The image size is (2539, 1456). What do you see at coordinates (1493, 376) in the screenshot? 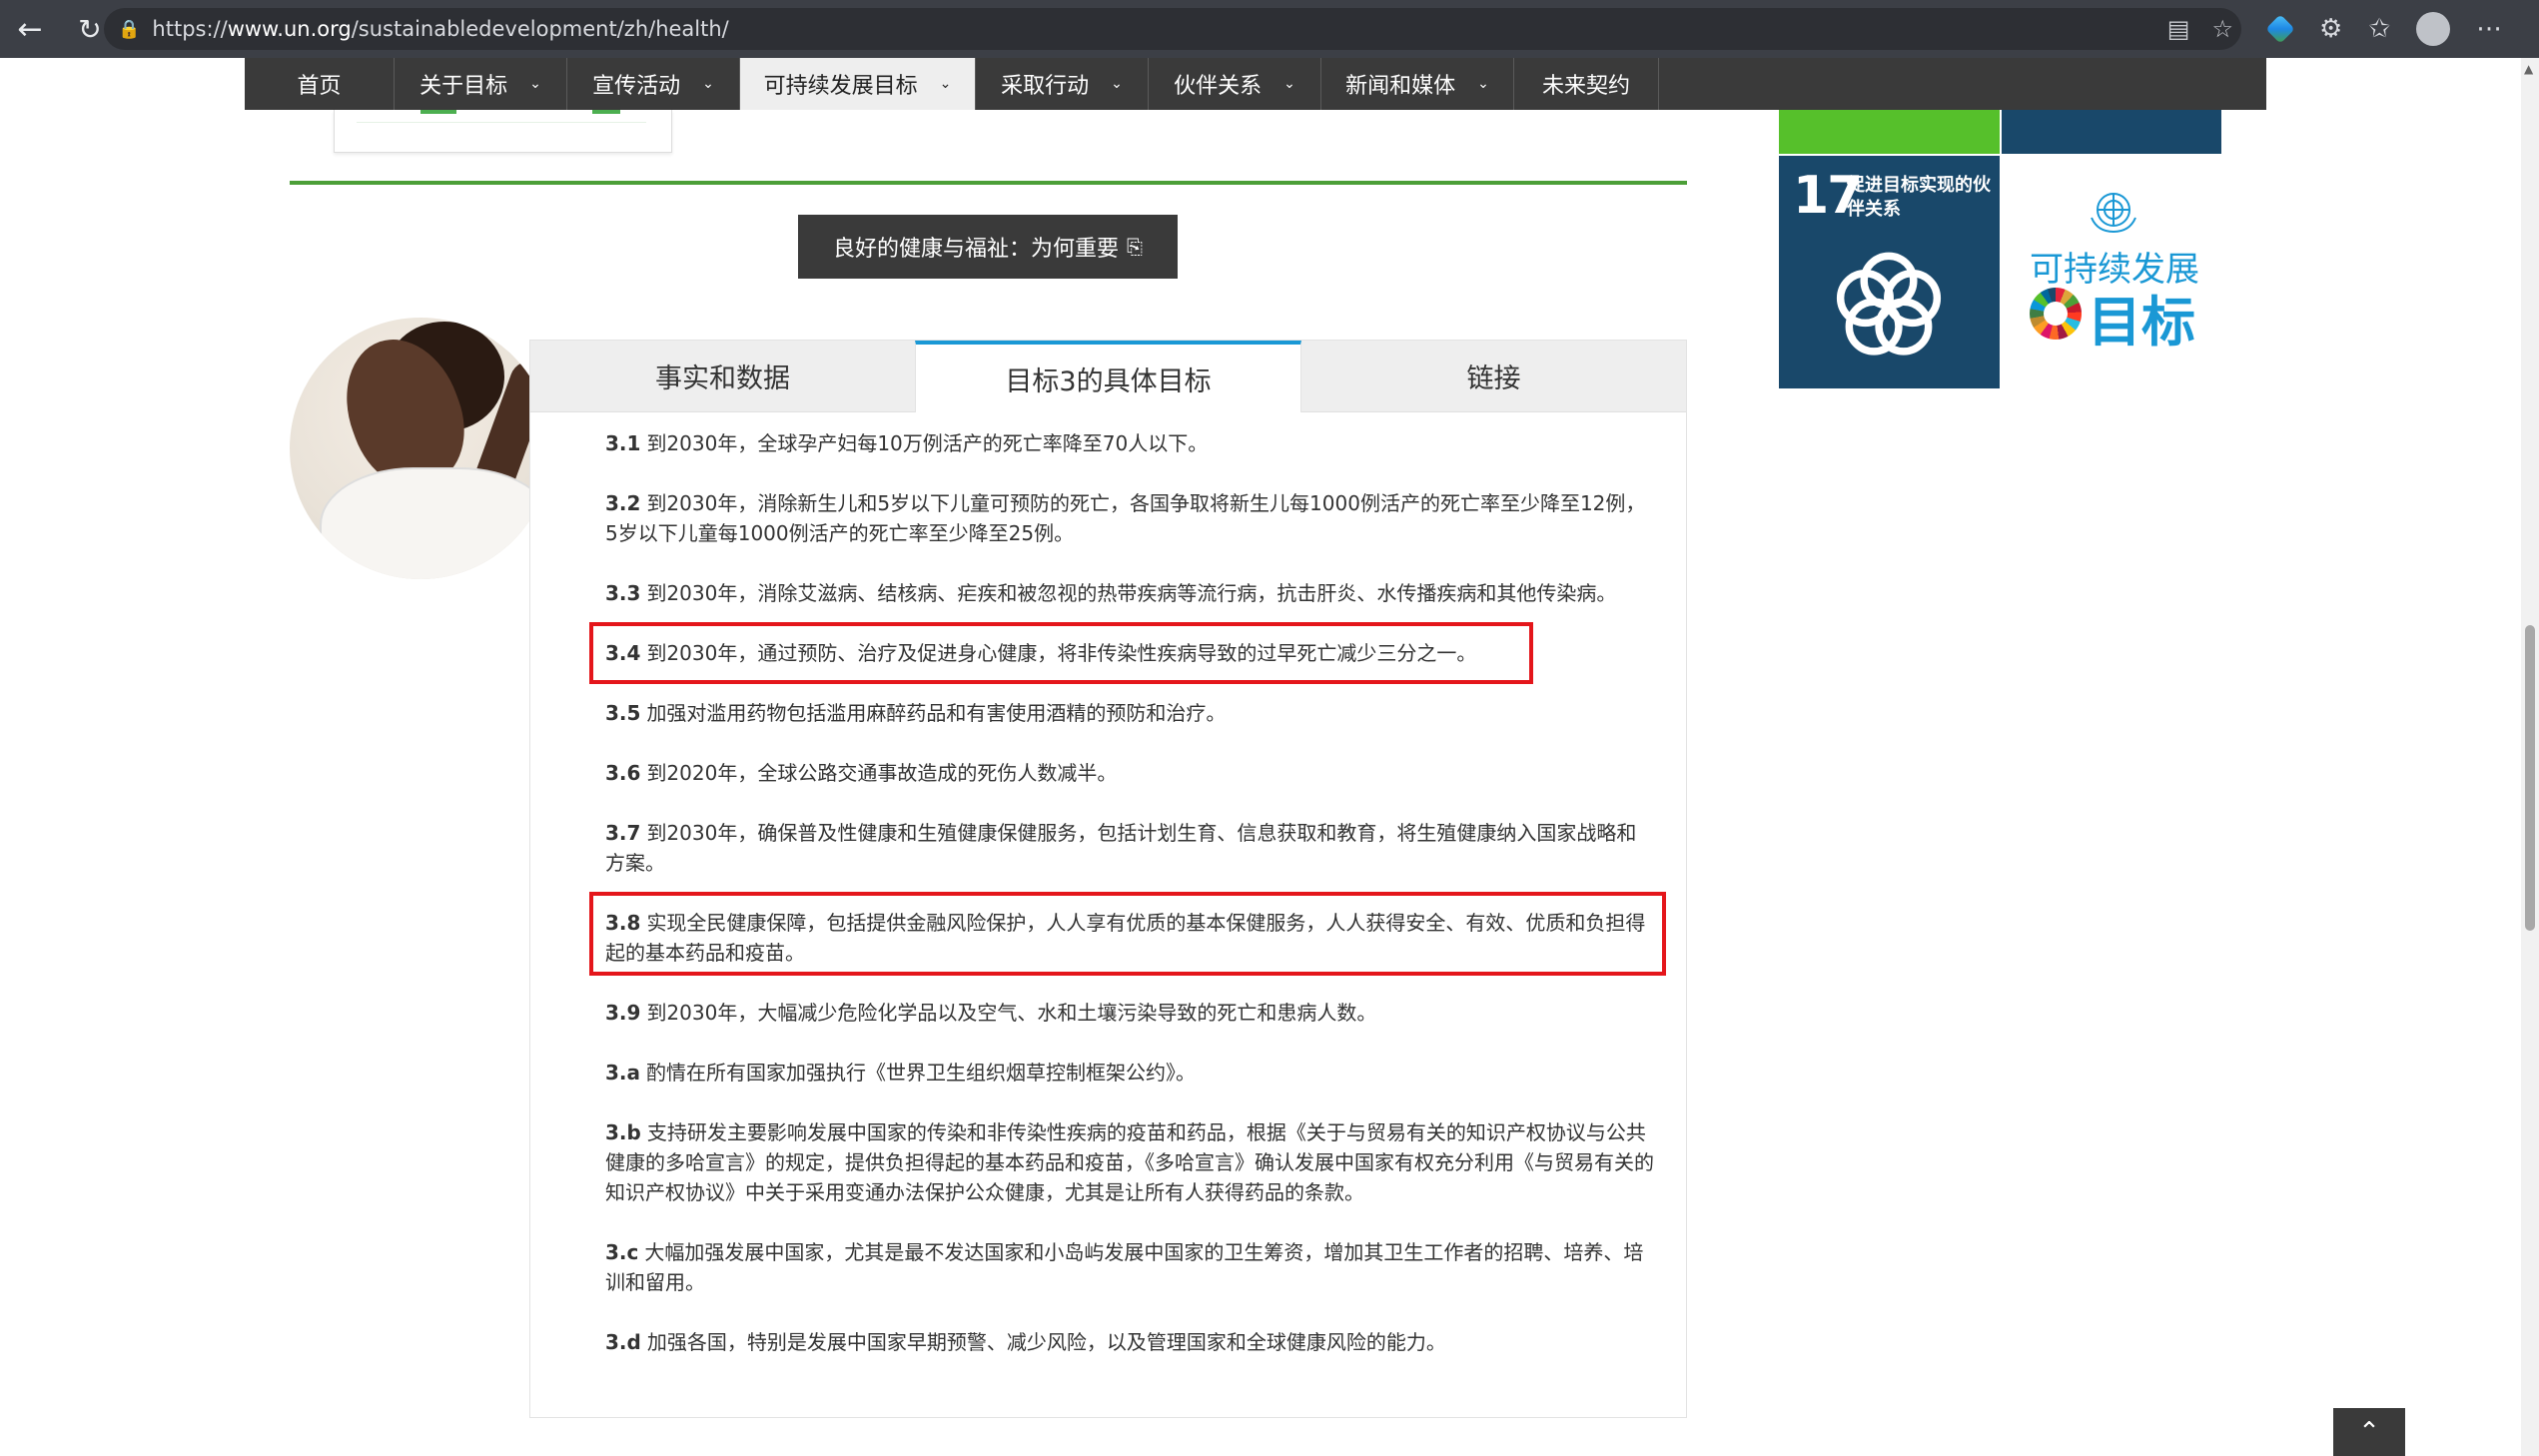
I see `tab-links: 链接` at bounding box center [1493, 376].